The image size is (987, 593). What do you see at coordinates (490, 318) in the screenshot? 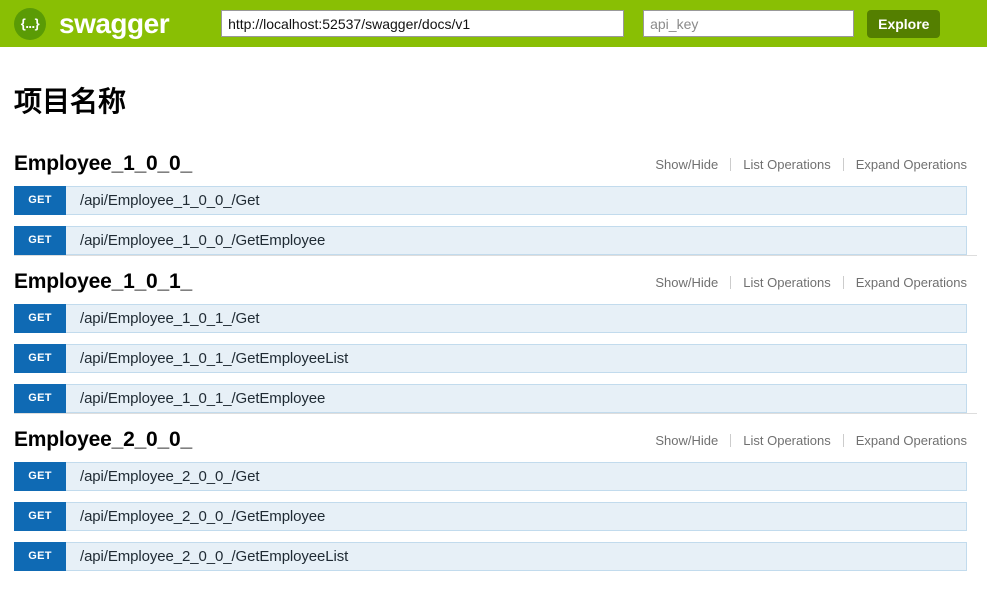
I see `endpoint-row: GET/api/Employee_1_0_1_/Get` at bounding box center [490, 318].